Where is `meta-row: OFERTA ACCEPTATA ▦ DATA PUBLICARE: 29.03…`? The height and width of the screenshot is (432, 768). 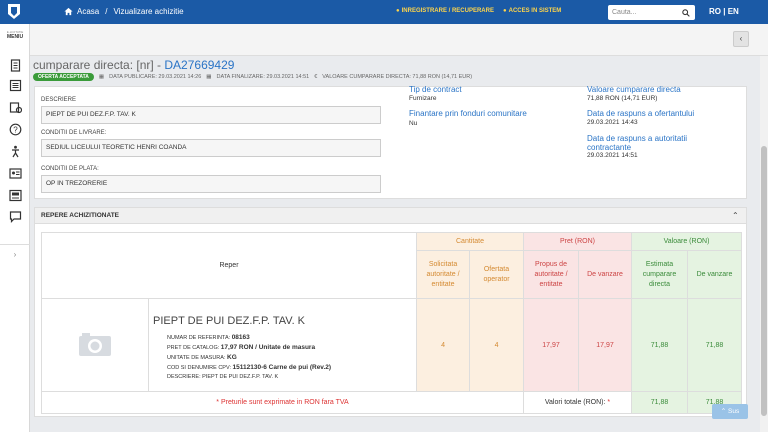 meta-row: OFERTA ACCEPTATA ▦ DATA PUBLICARE: 29.03… is located at coordinates (252, 77).